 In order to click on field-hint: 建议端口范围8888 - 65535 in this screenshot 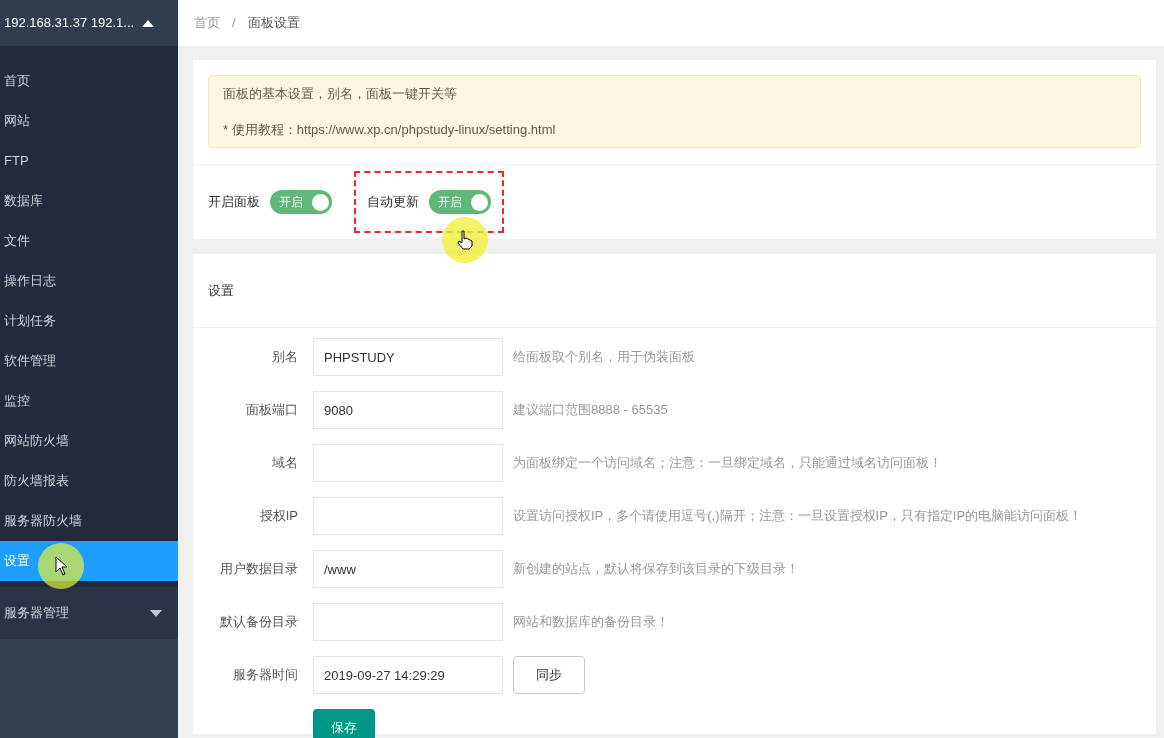, I will do `click(590, 410)`.